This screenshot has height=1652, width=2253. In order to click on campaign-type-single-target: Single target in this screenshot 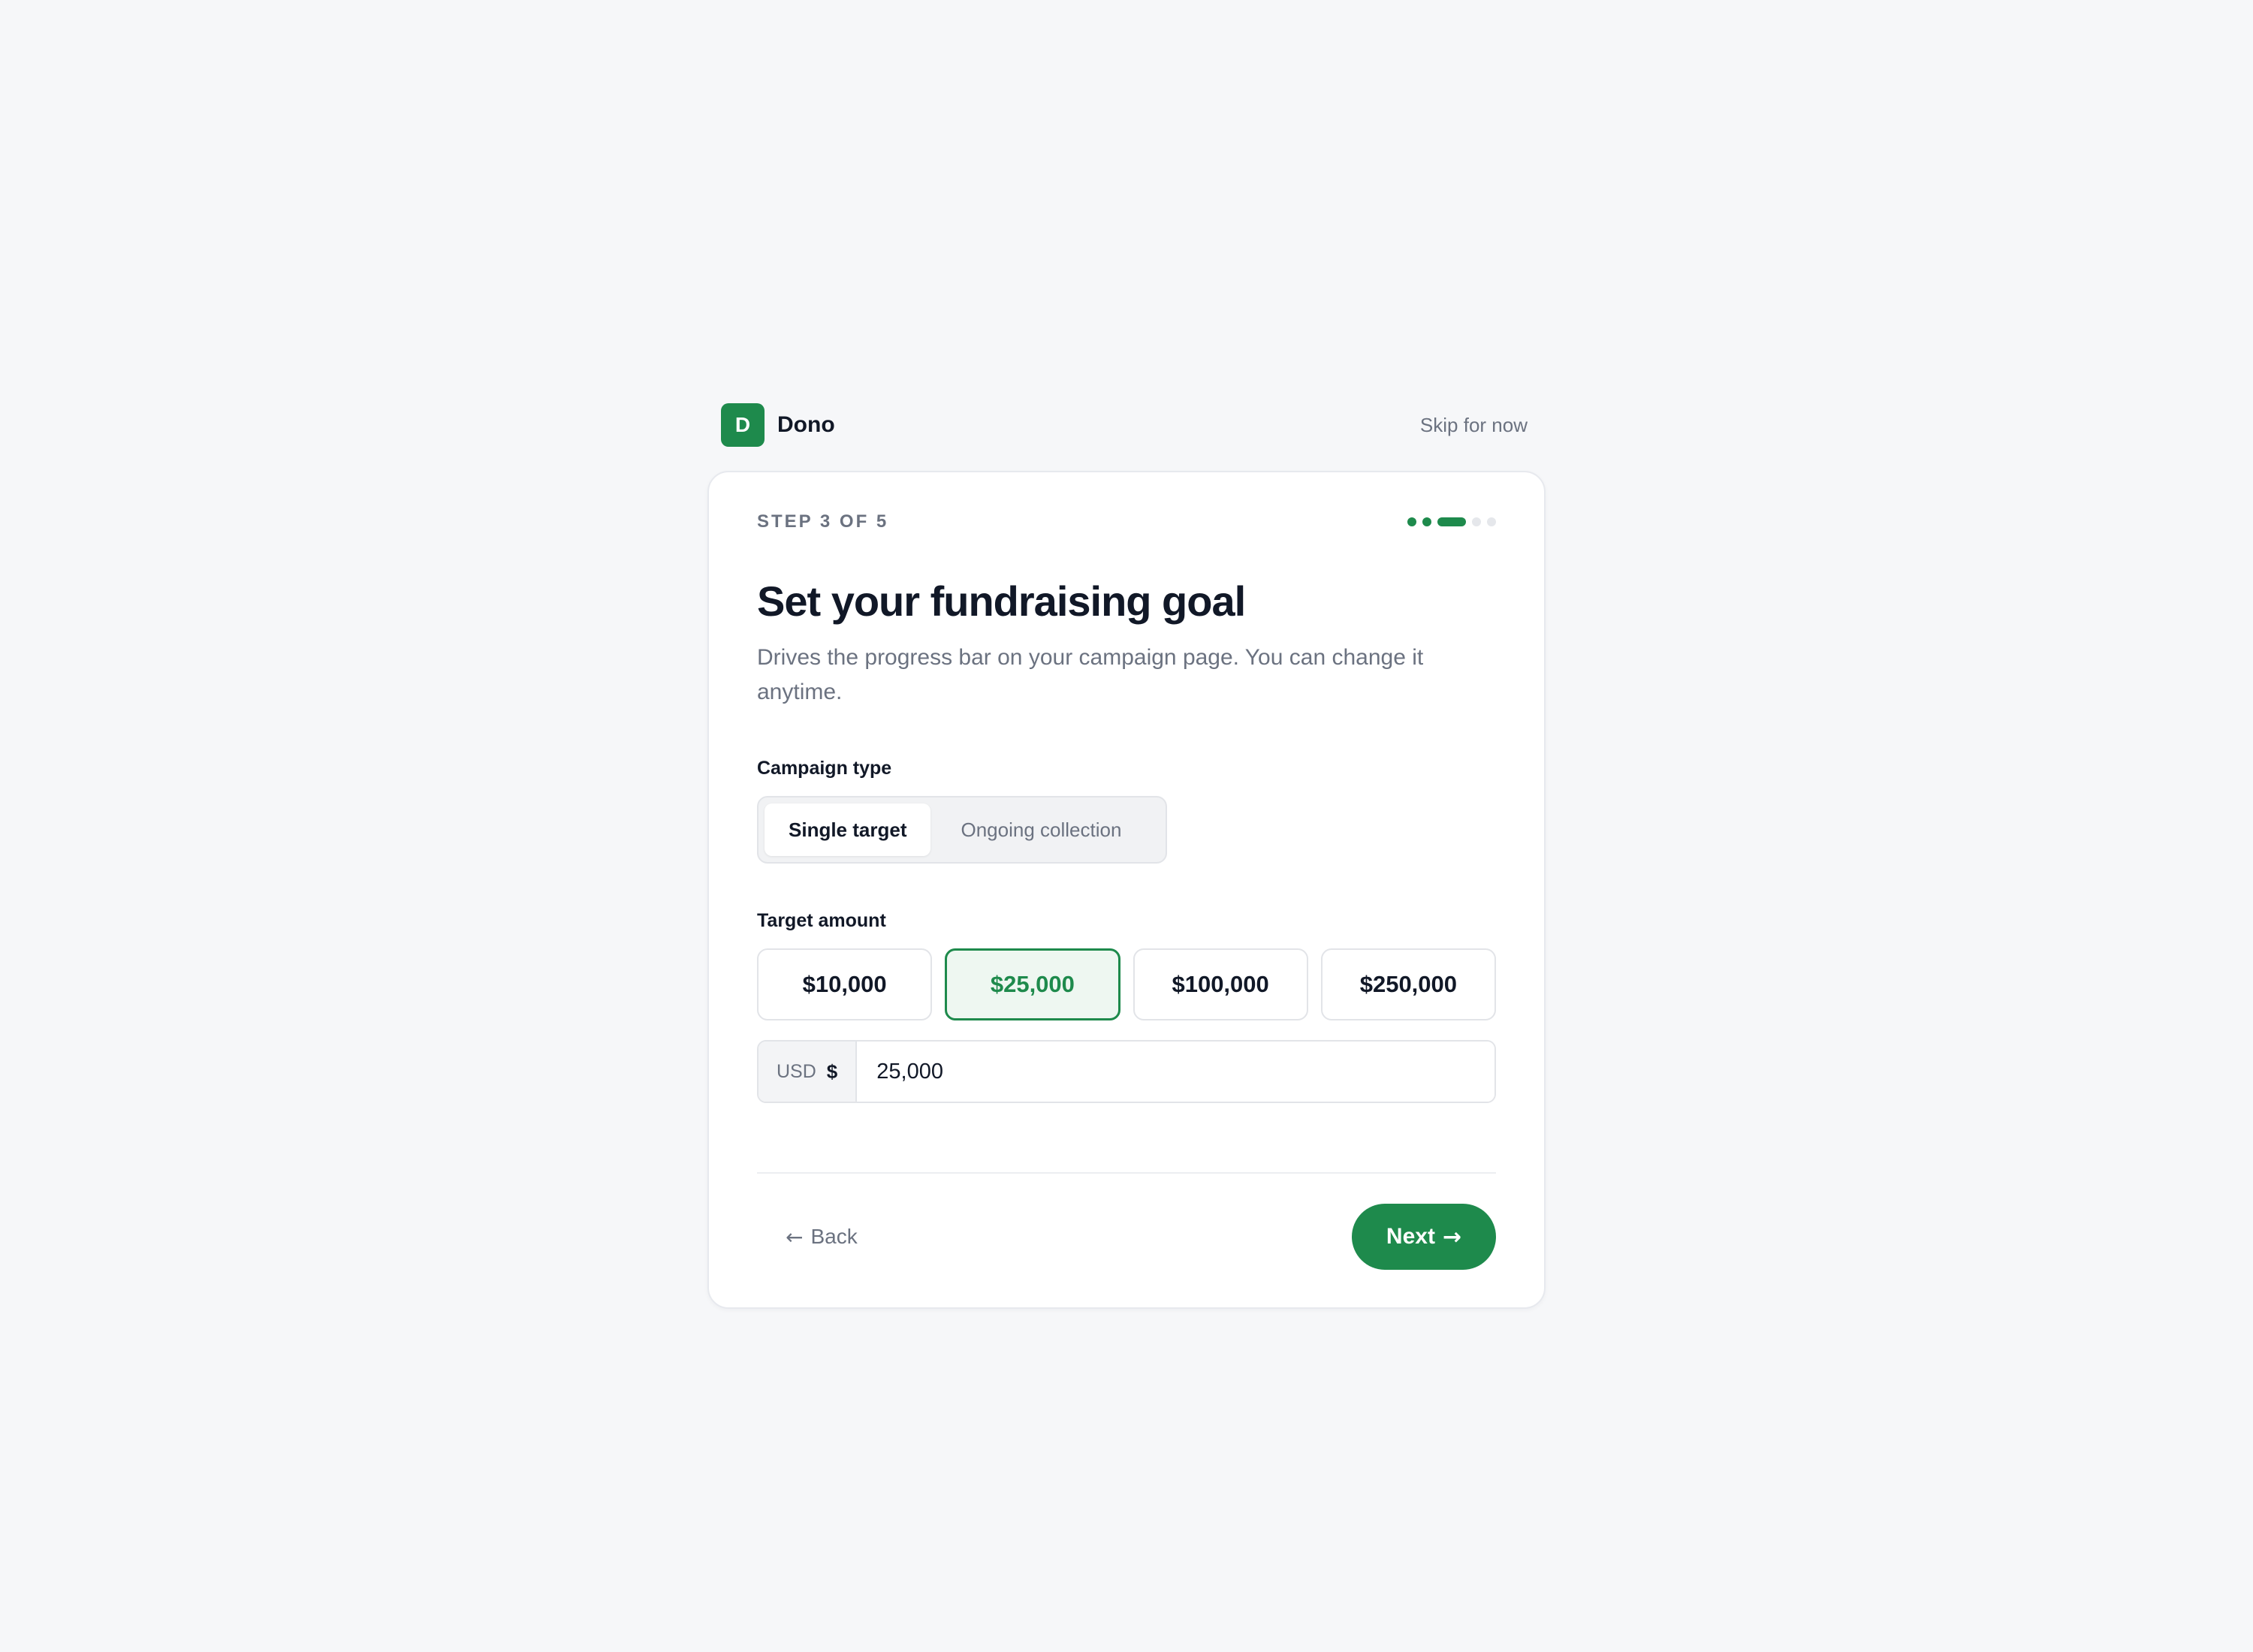, I will do `click(848, 829)`.